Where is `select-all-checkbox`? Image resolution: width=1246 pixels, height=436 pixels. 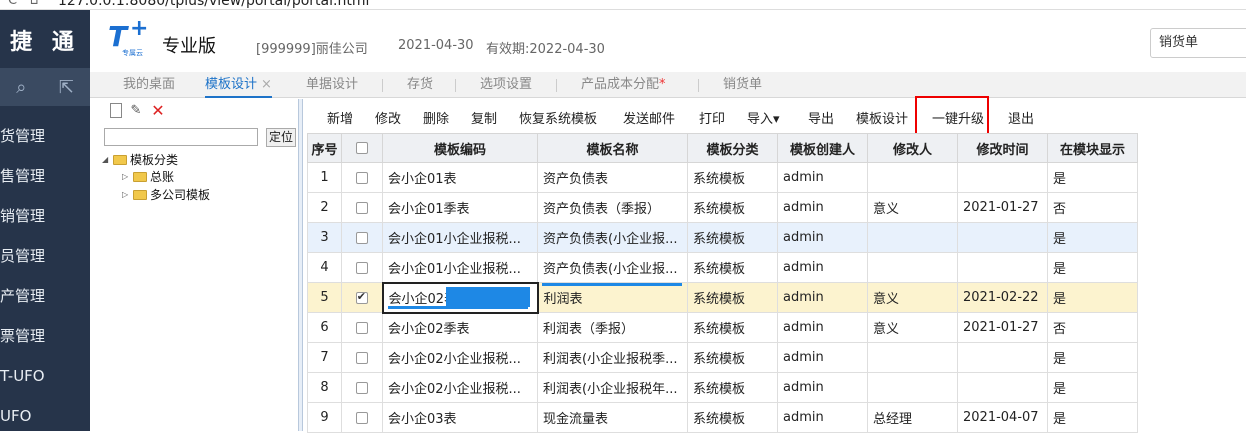
select-all-checkbox is located at coordinates (362, 148).